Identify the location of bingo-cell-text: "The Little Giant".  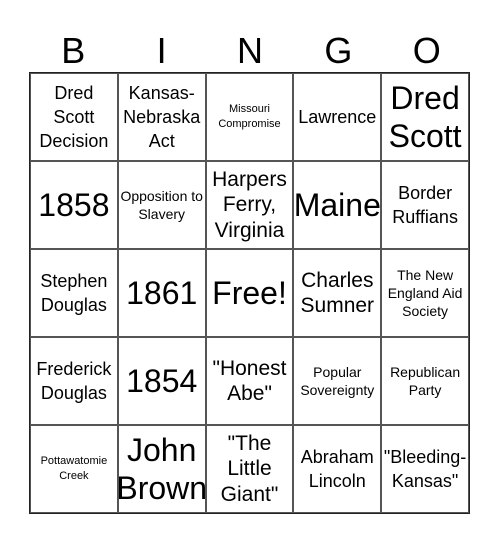
(249, 469).